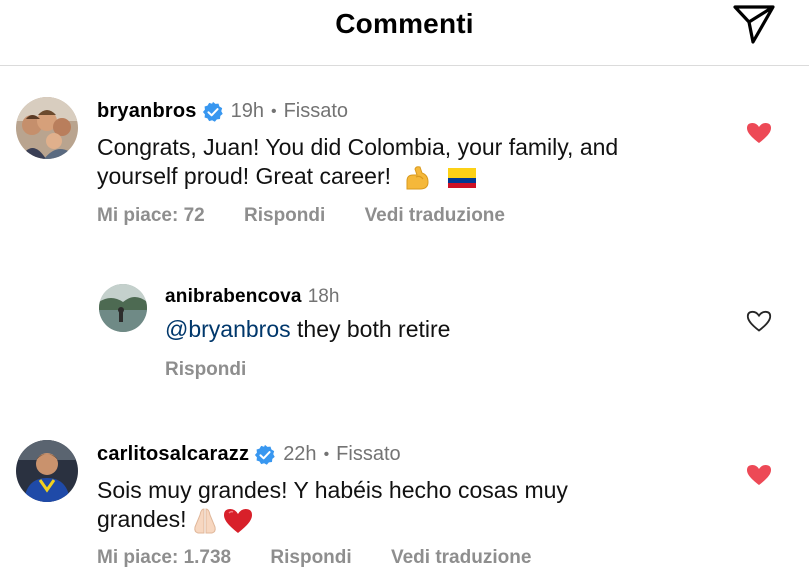 This screenshot has height=585, width=809. I want to click on username: anibrabencova, so click(233, 297).